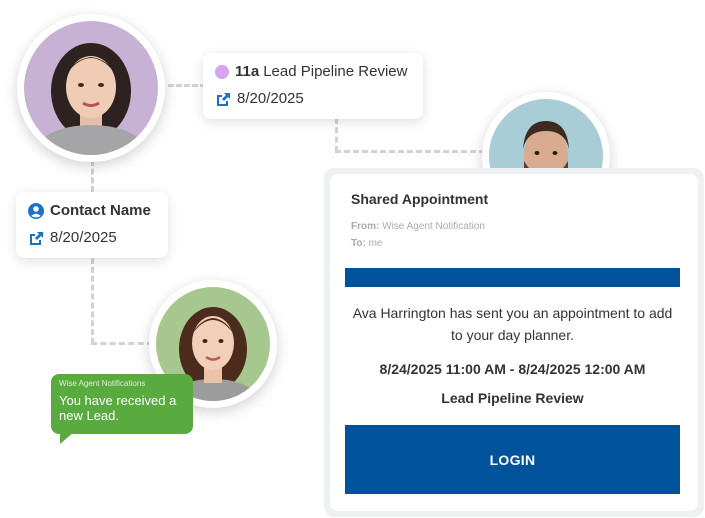  Describe the element at coordinates (512, 277) in the screenshot. I see `email-header-bar` at that location.